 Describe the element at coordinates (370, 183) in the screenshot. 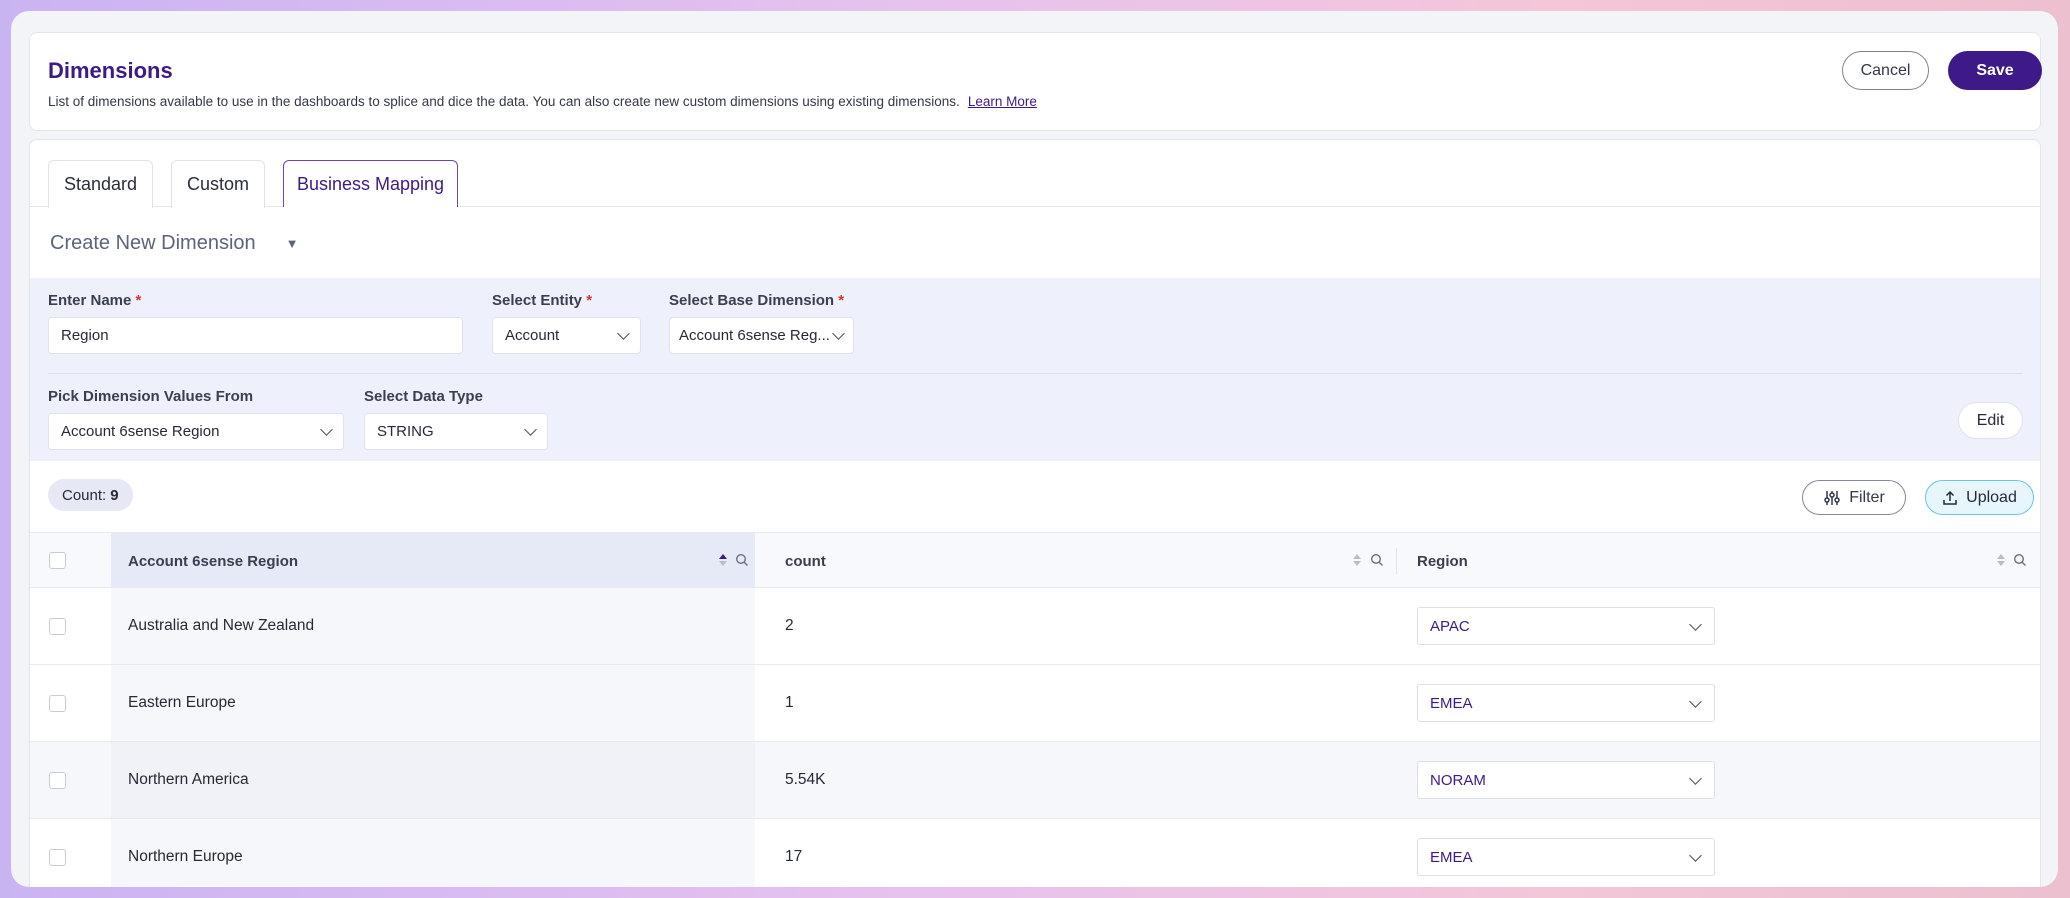

I see `tab-business-mapping: Business Mapping` at that location.